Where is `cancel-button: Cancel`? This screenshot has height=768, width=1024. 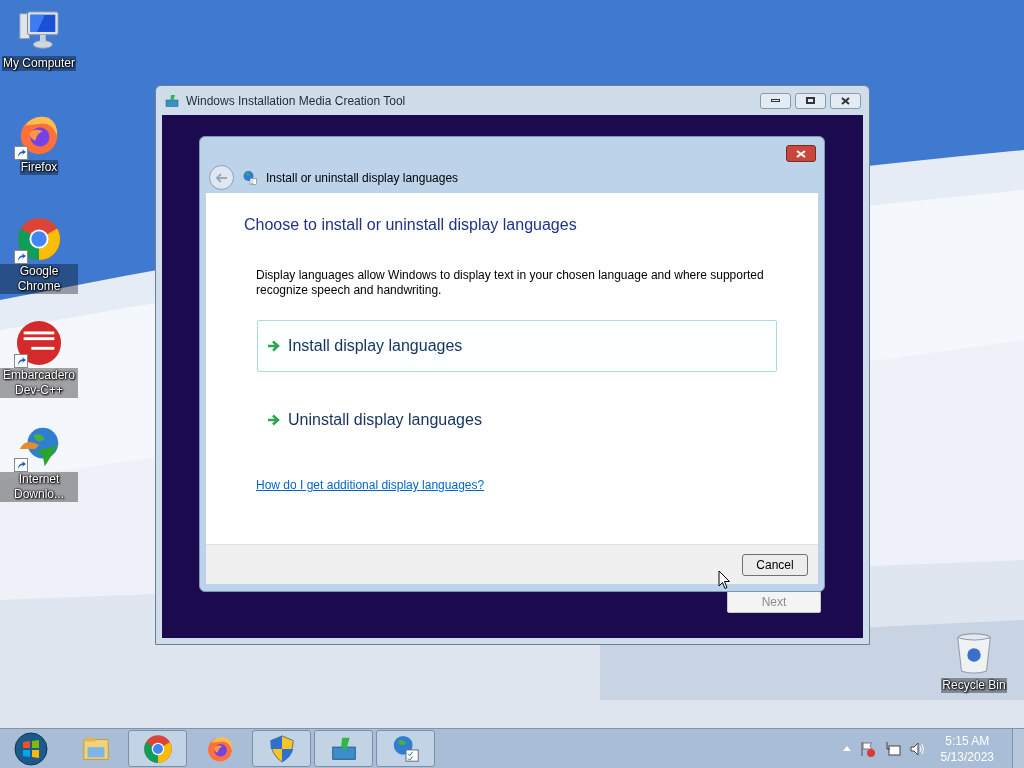 cancel-button: Cancel is located at coordinates (775, 564).